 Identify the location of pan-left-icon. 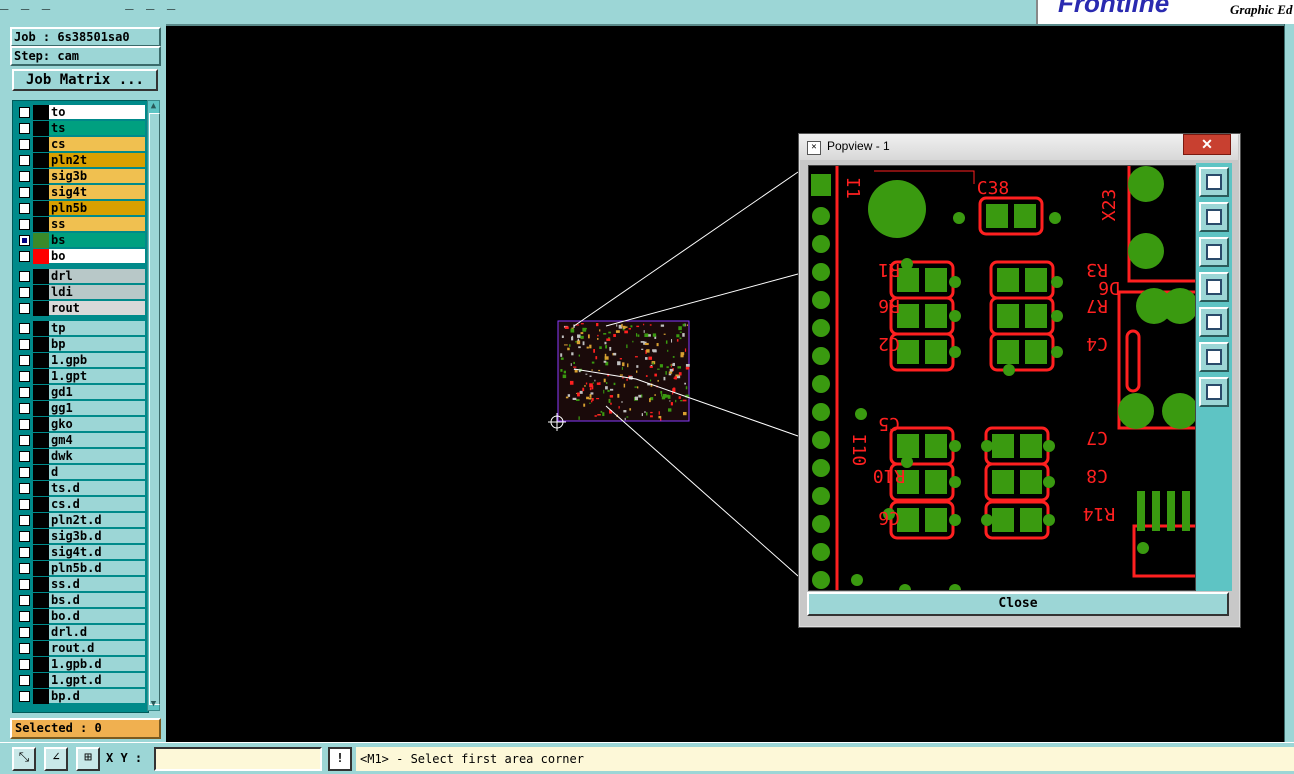
(1214, 287).